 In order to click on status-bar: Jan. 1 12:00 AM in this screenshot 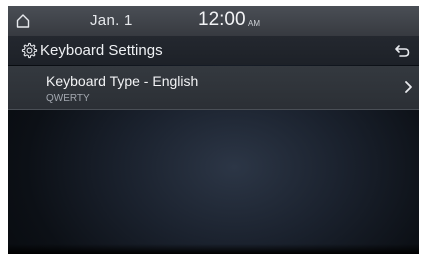, I will do `click(213, 21)`.